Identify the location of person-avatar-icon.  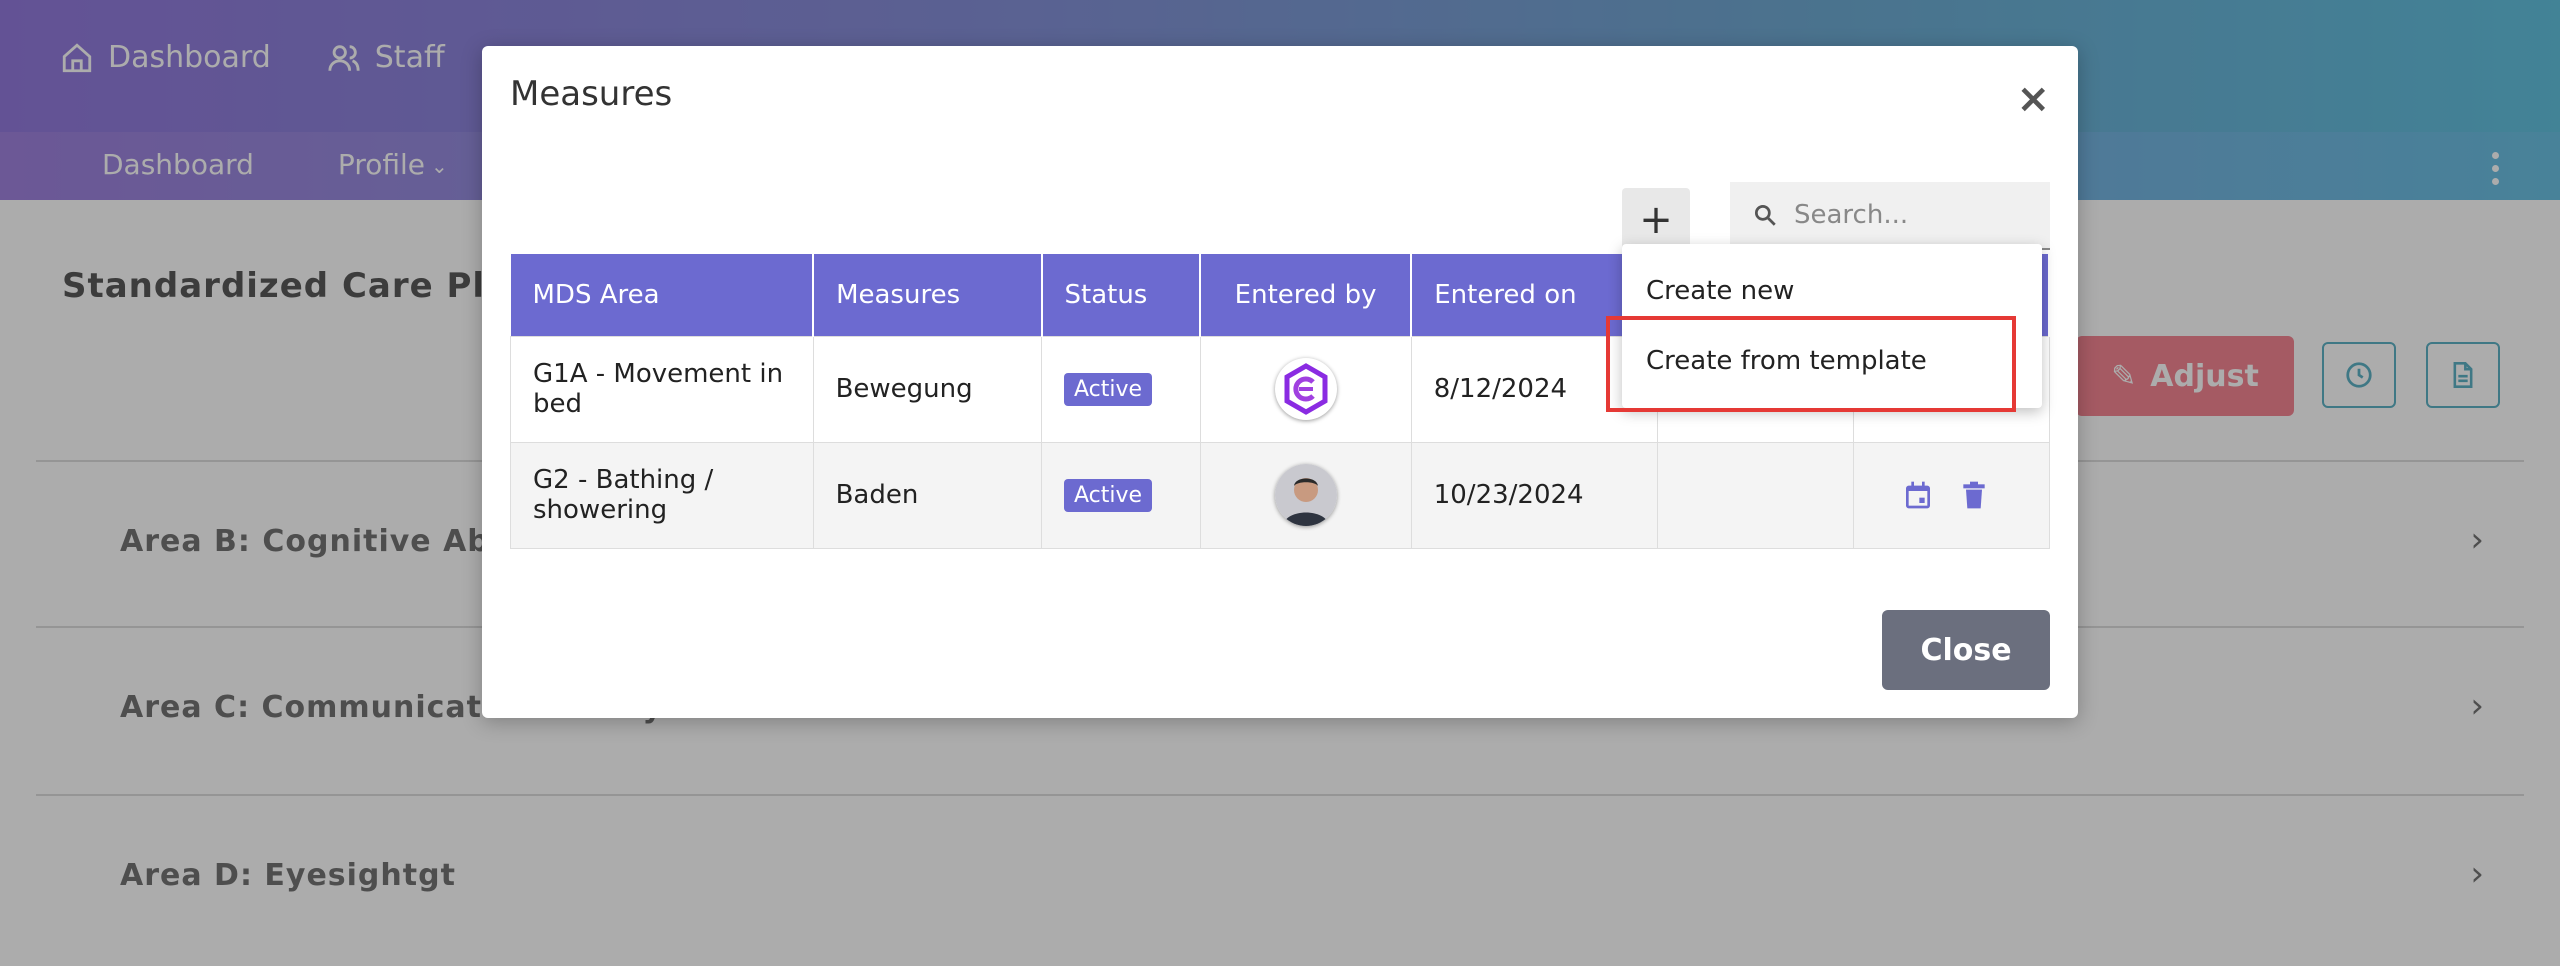
(1305, 495).